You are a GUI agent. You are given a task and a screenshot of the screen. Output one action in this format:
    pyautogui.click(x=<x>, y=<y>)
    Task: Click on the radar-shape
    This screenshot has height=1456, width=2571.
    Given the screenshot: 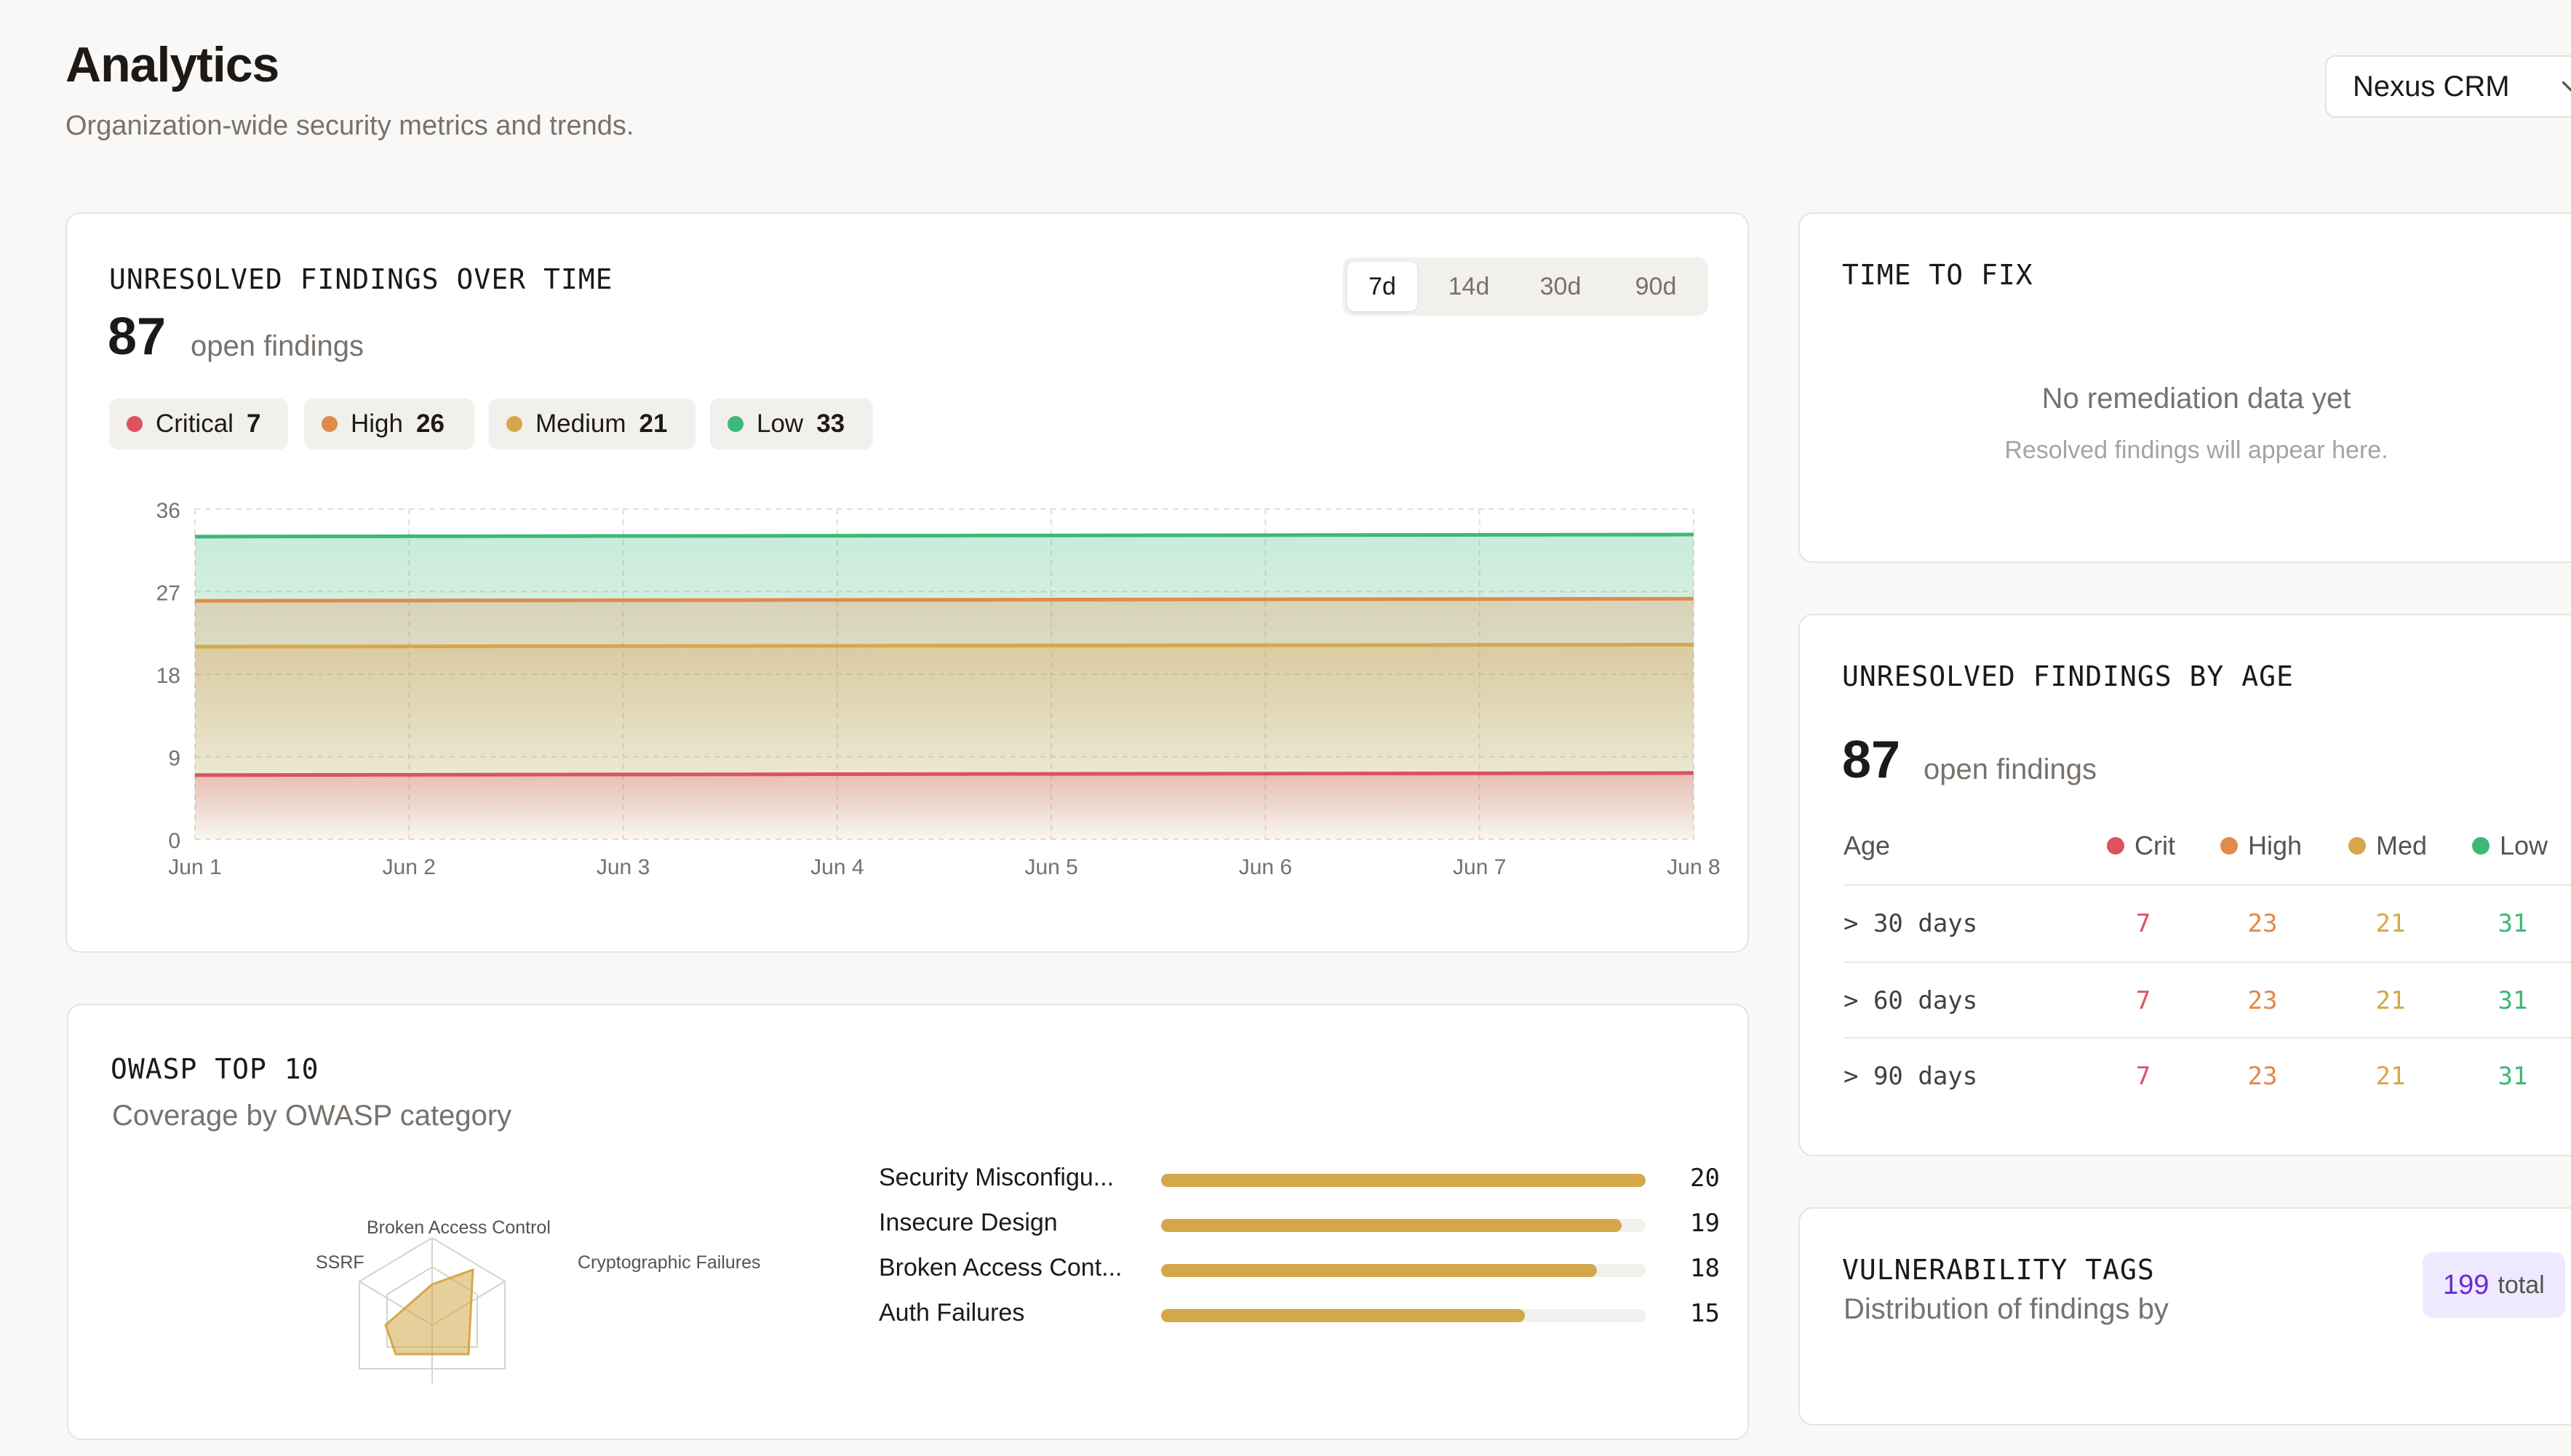 What is the action you would take?
    pyautogui.click(x=429, y=1312)
    